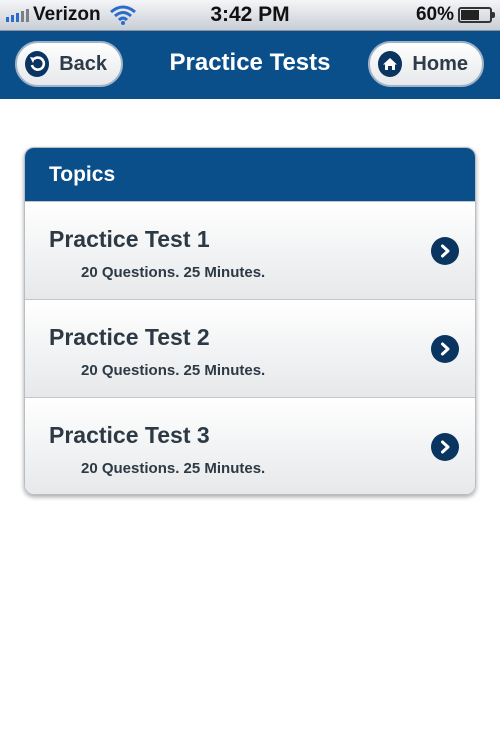  I want to click on list-item-title: Practice Test 3, so click(129, 435).